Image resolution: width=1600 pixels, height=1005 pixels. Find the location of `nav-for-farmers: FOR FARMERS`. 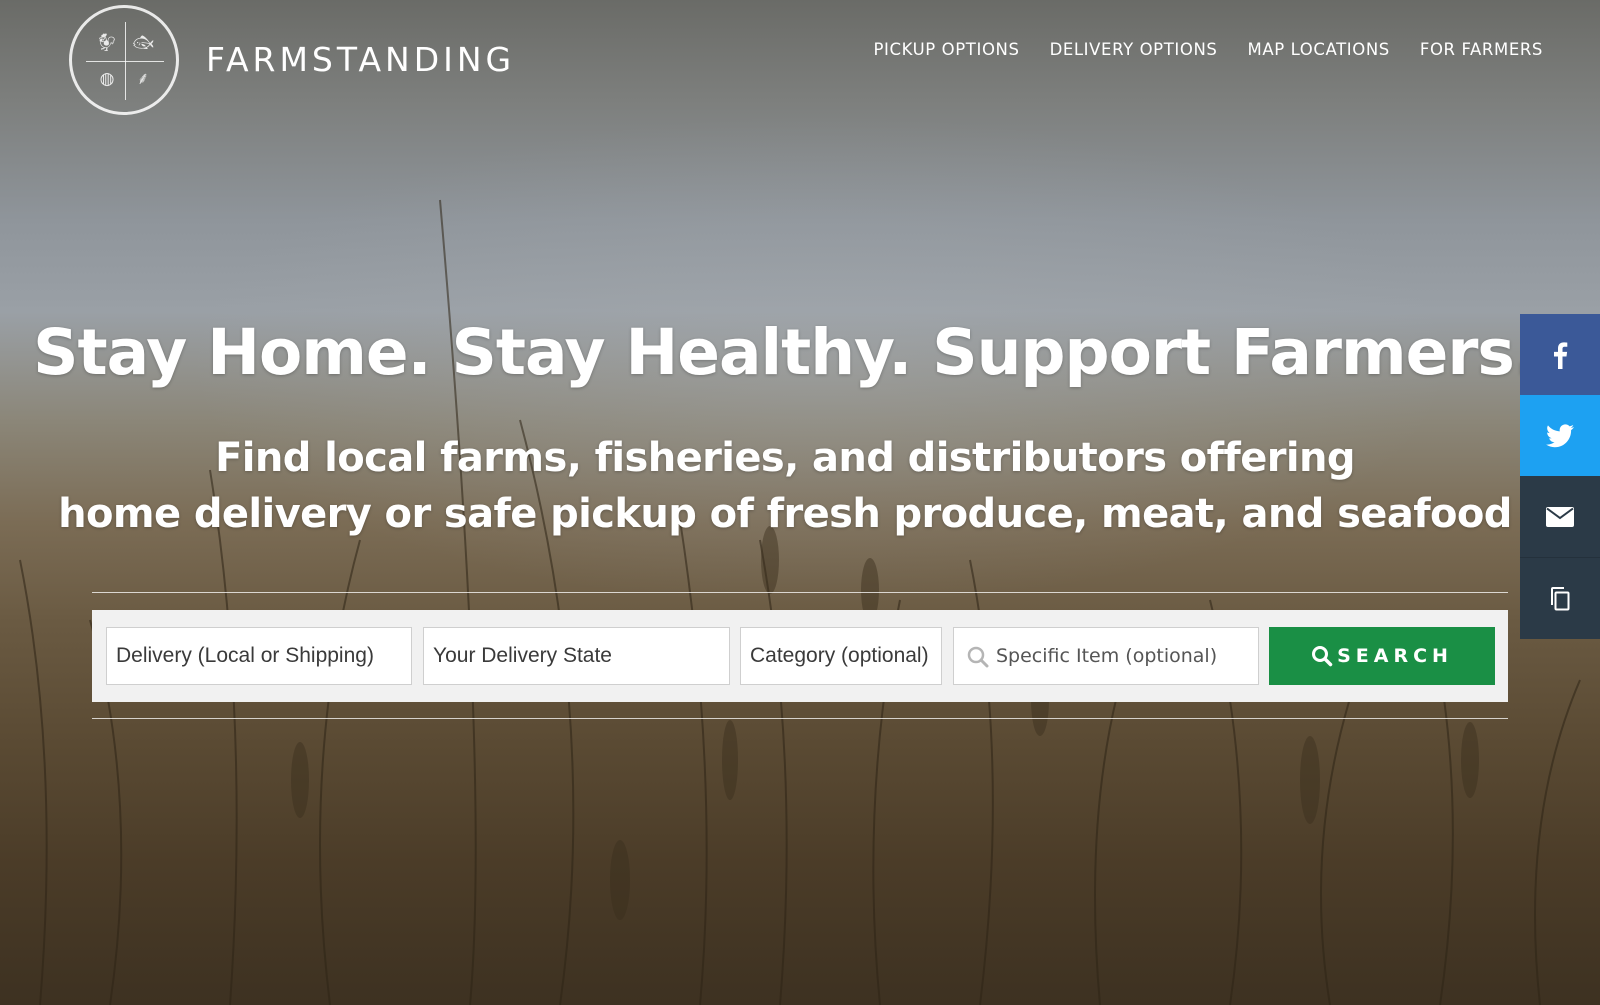

nav-for-farmers: FOR FARMERS is located at coordinates (1481, 49).